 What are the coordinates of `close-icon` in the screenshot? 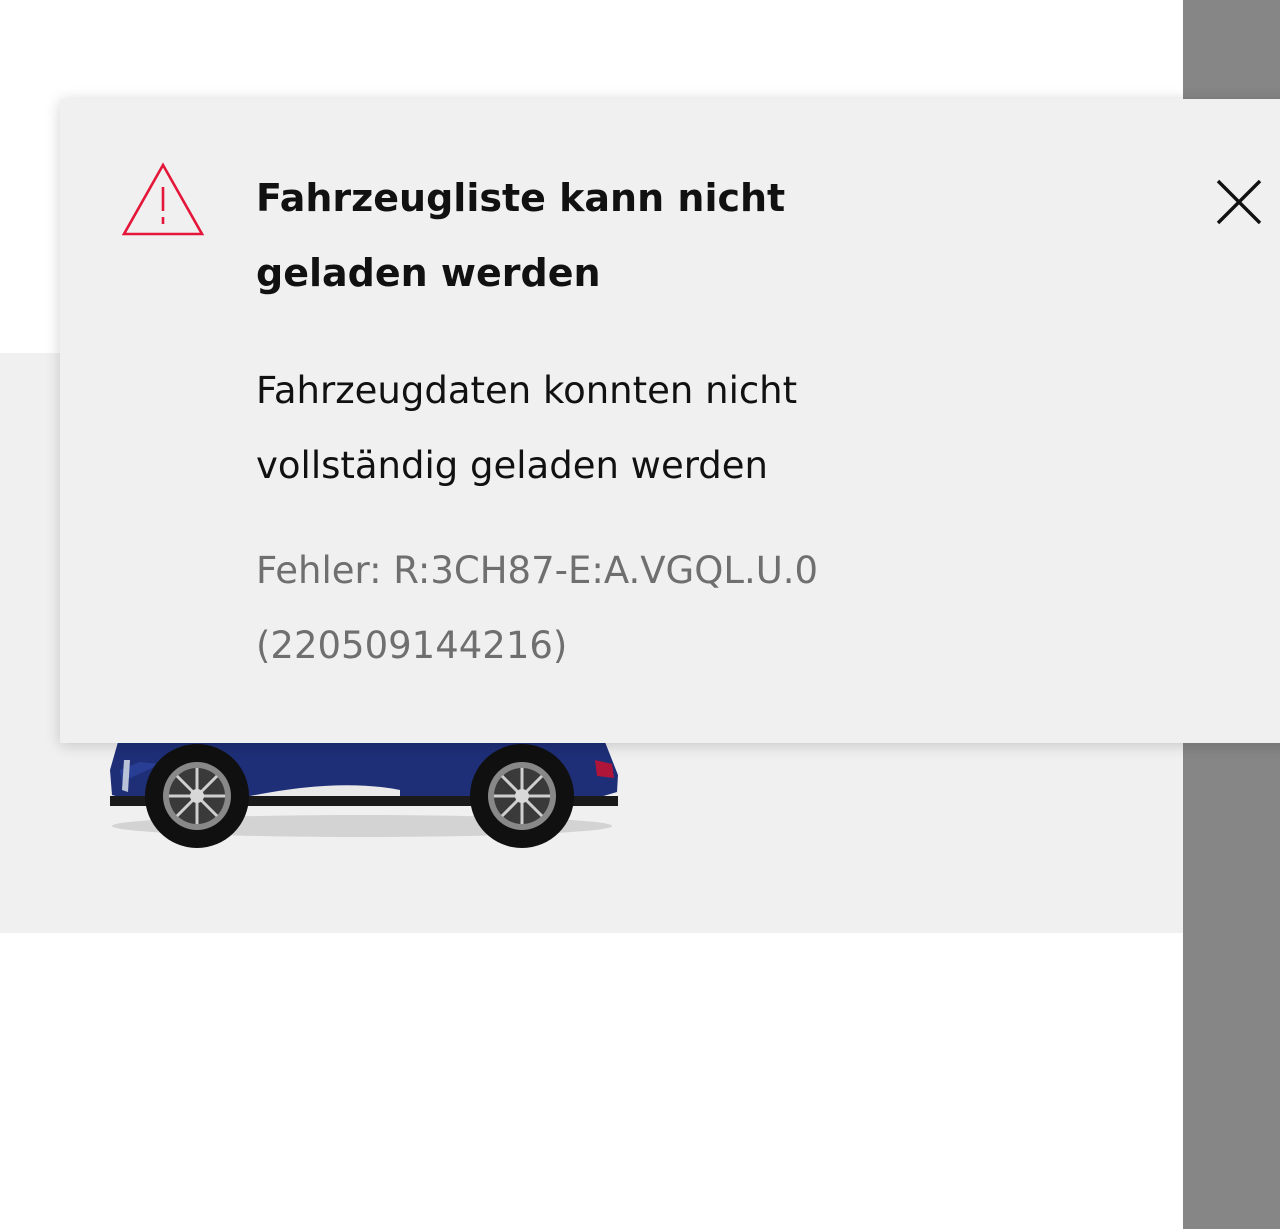 It's located at (1239, 202).